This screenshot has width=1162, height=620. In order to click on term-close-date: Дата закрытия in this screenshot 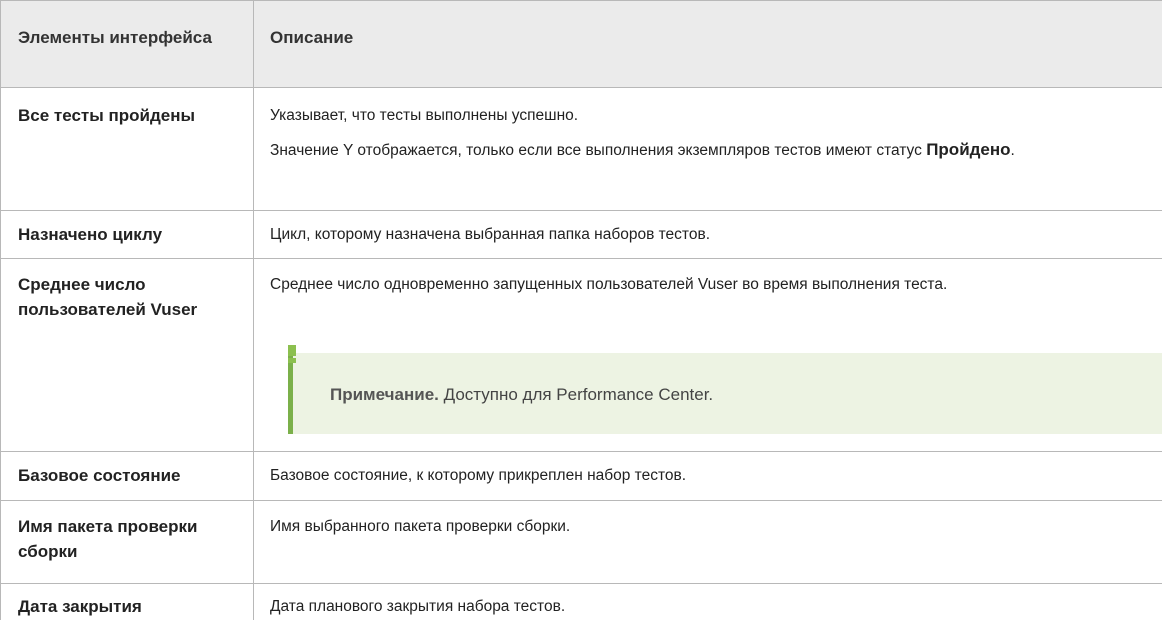, I will do `click(80, 606)`.